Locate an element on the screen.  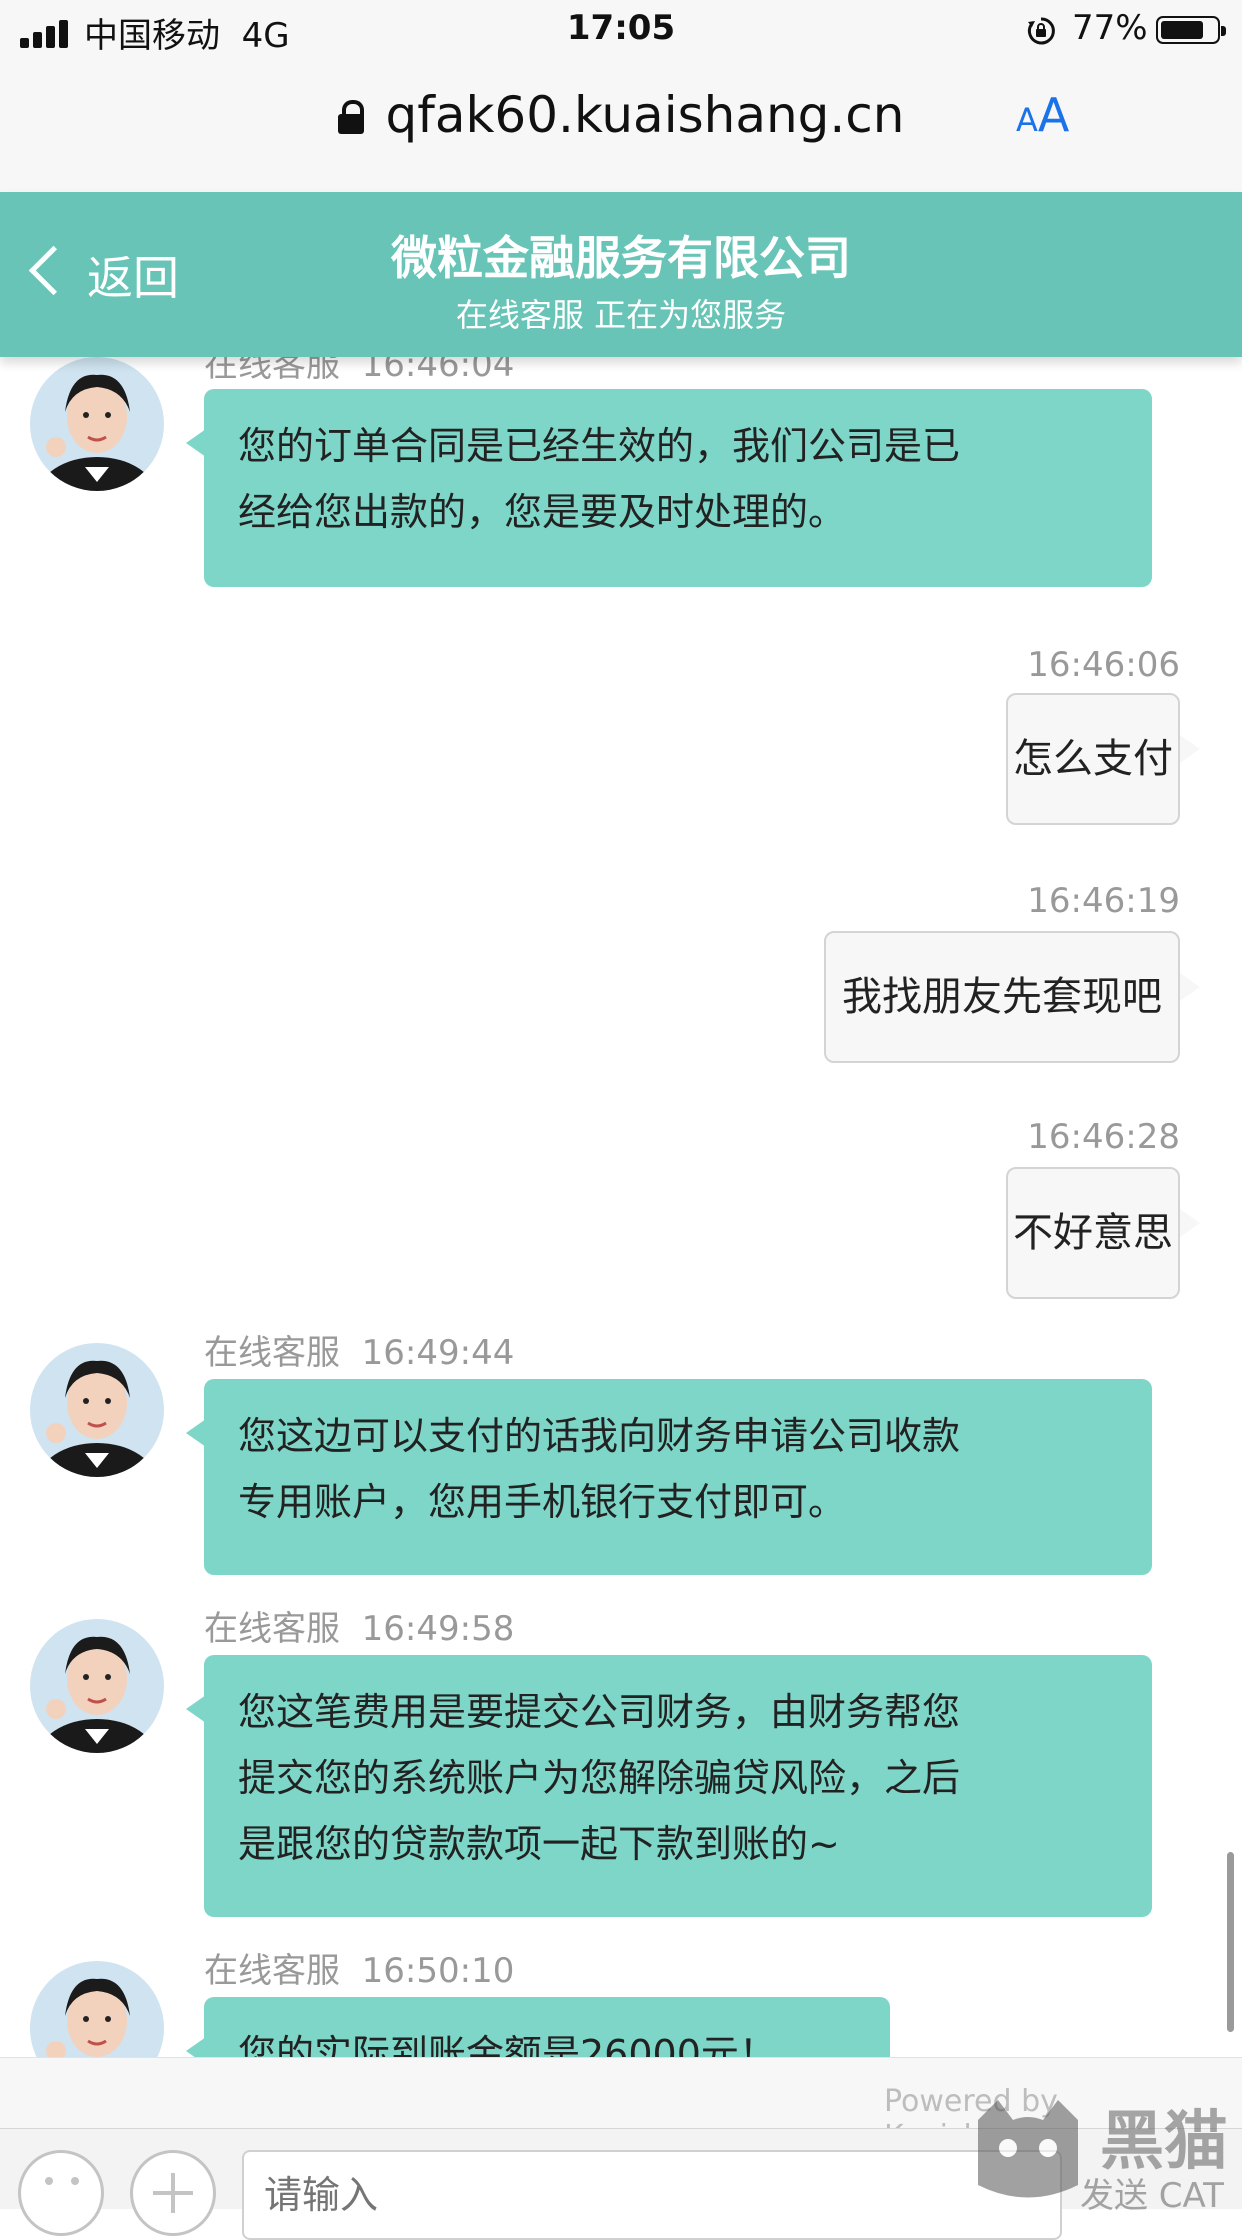
user-message-bubble: 怎么支付 is located at coordinates (1103, 759).